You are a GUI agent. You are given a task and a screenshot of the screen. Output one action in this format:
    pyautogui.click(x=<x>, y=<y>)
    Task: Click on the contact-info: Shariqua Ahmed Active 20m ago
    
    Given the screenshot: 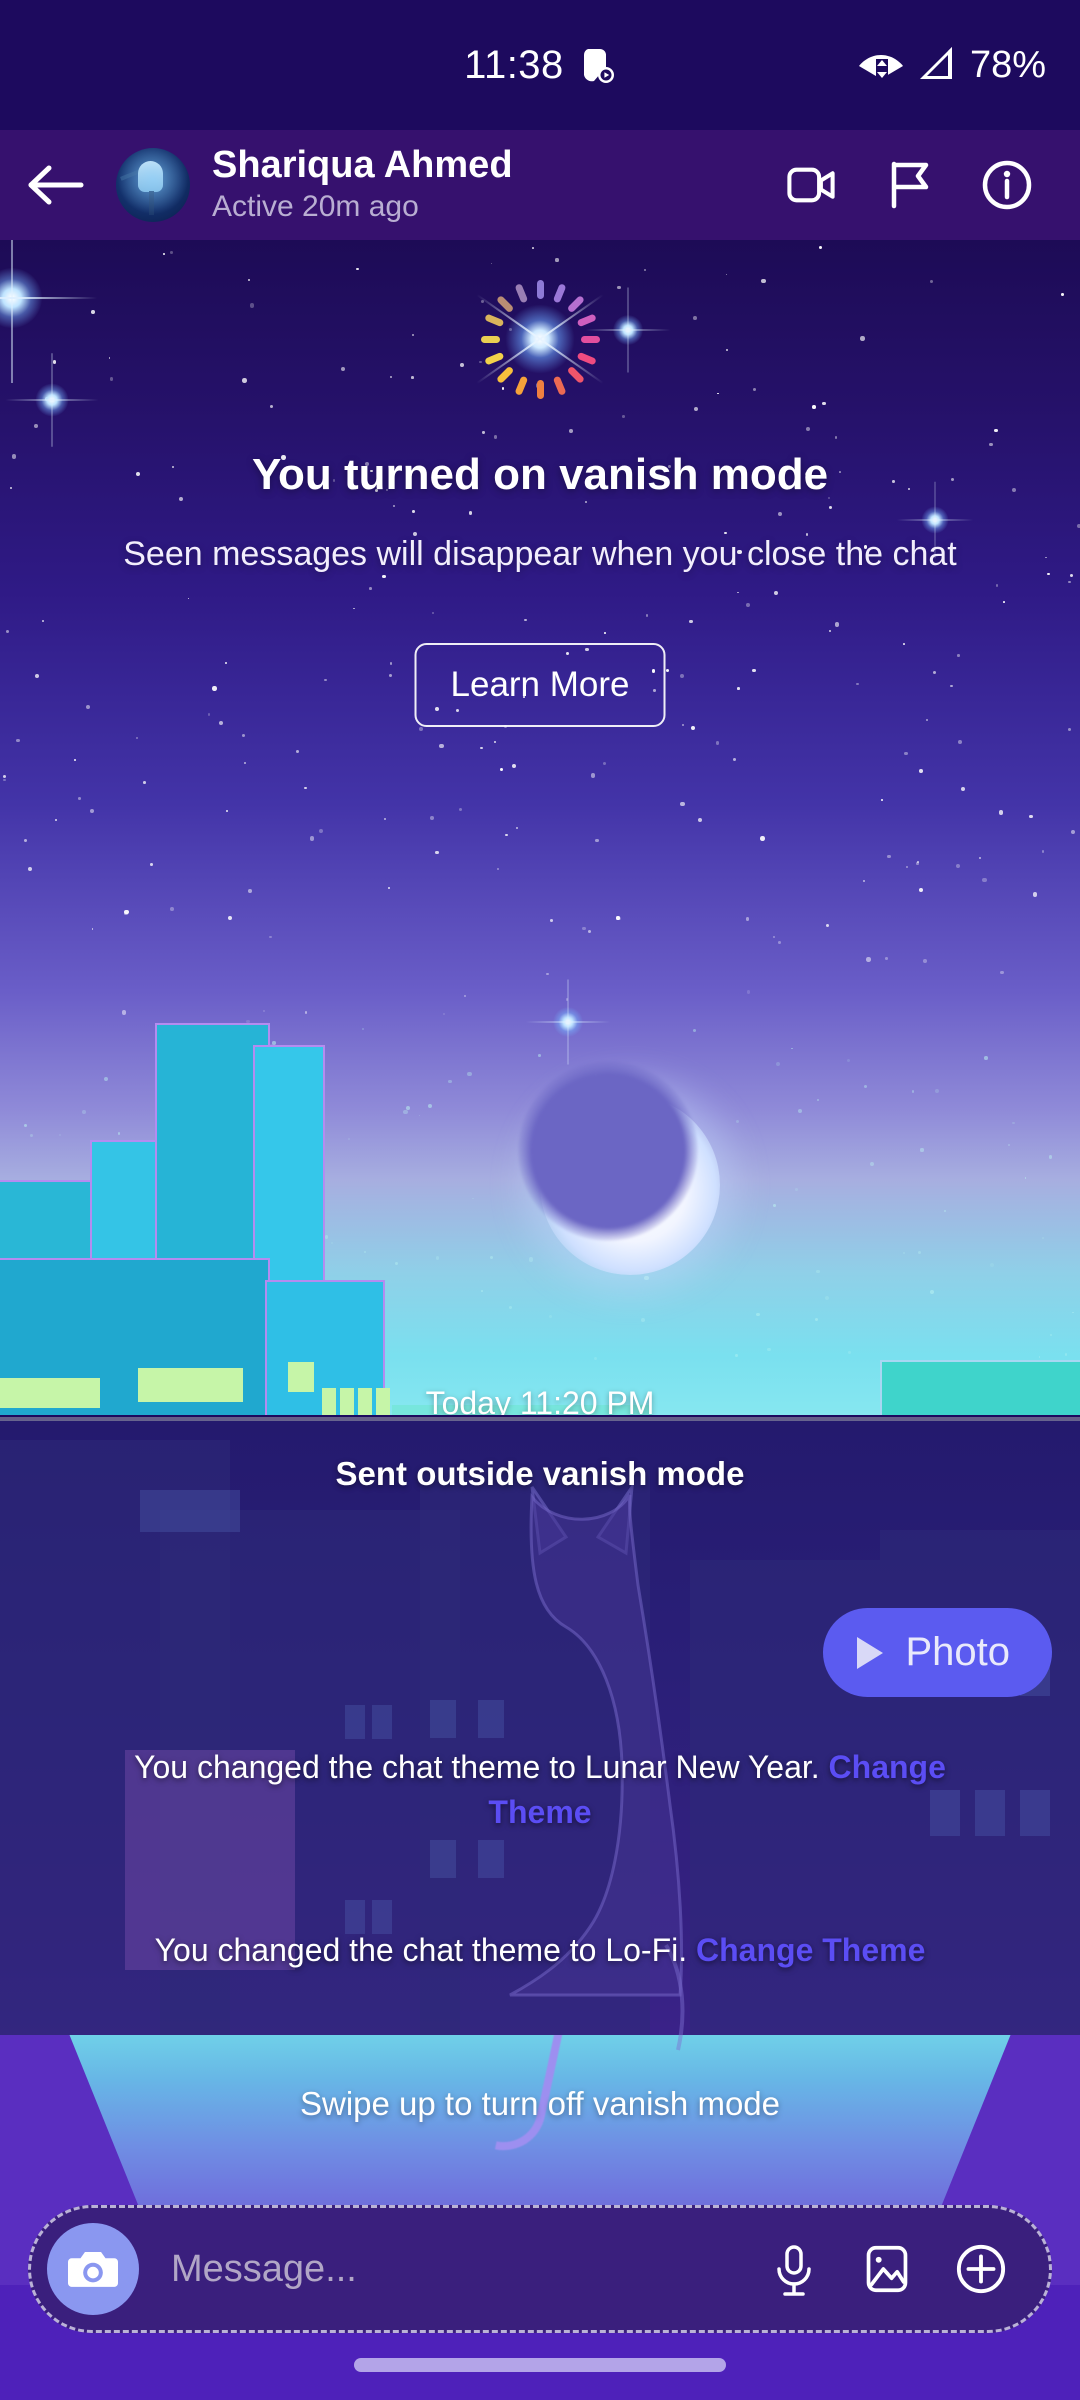 What is the action you would take?
    pyautogui.click(x=498, y=184)
    